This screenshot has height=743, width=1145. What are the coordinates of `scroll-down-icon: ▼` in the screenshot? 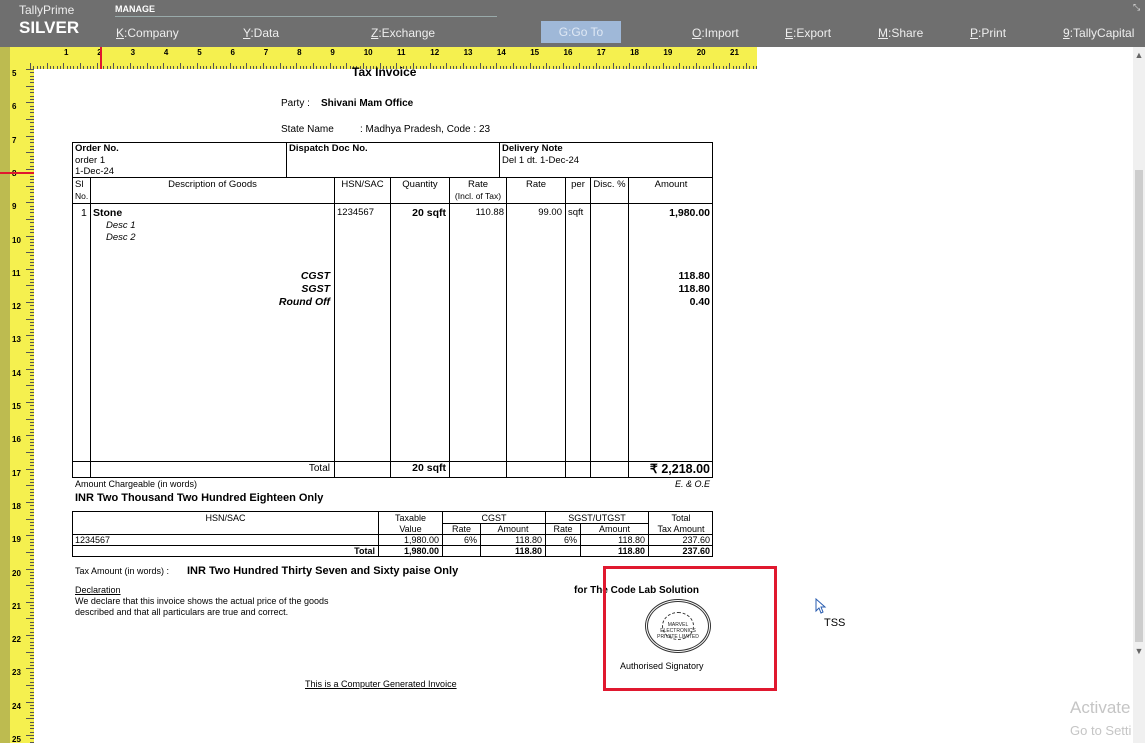 It's located at (1139, 651).